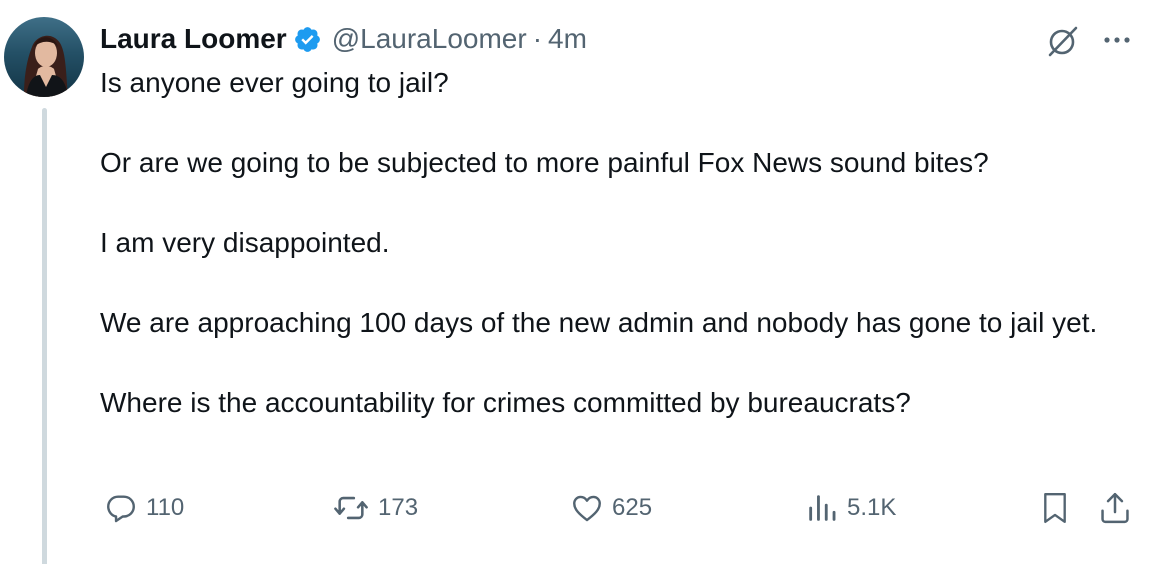  What do you see at coordinates (429, 39) in the screenshot?
I see `author-handle: @LauraLoomer` at bounding box center [429, 39].